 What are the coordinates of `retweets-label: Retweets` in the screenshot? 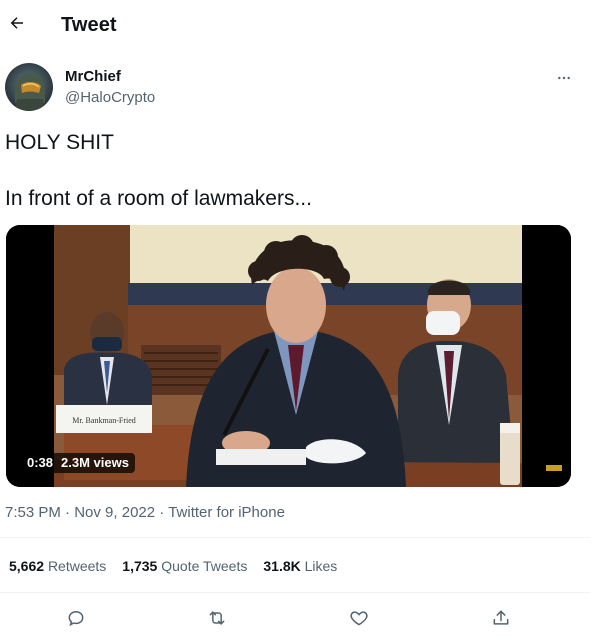 It's located at (77, 566).